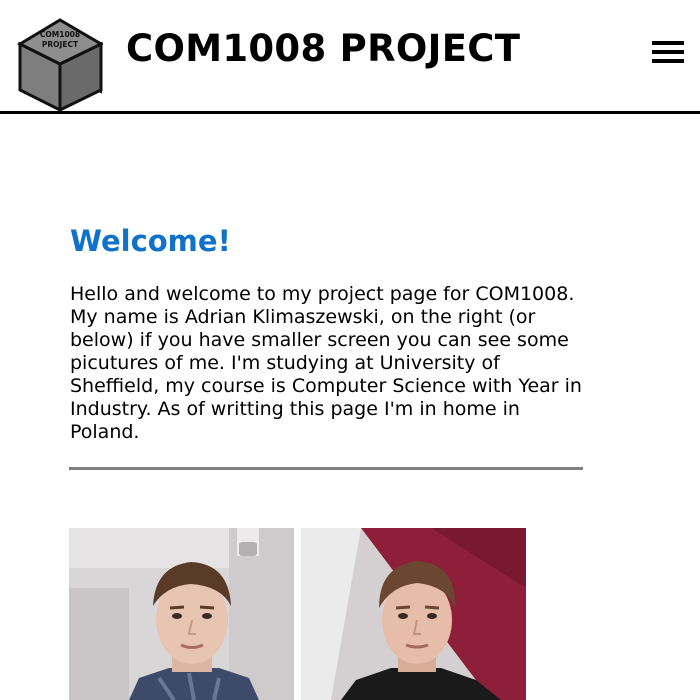 The image size is (700, 700). What do you see at coordinates (60, 64) in the screenshot?
I see `cube-logo: COM1008 PROJECT` at bounding box center [60, 64].